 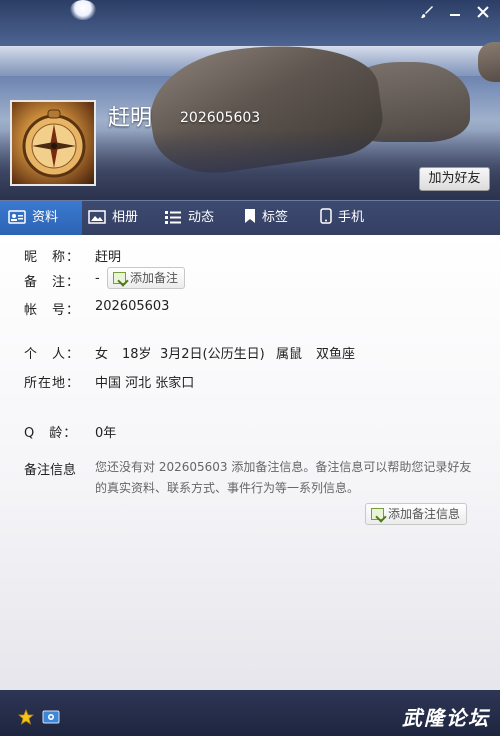 What do you see at coordinates (132, 306) in the screenshot?
I see `account-value: 202605603` at bounding box center [132, 306].